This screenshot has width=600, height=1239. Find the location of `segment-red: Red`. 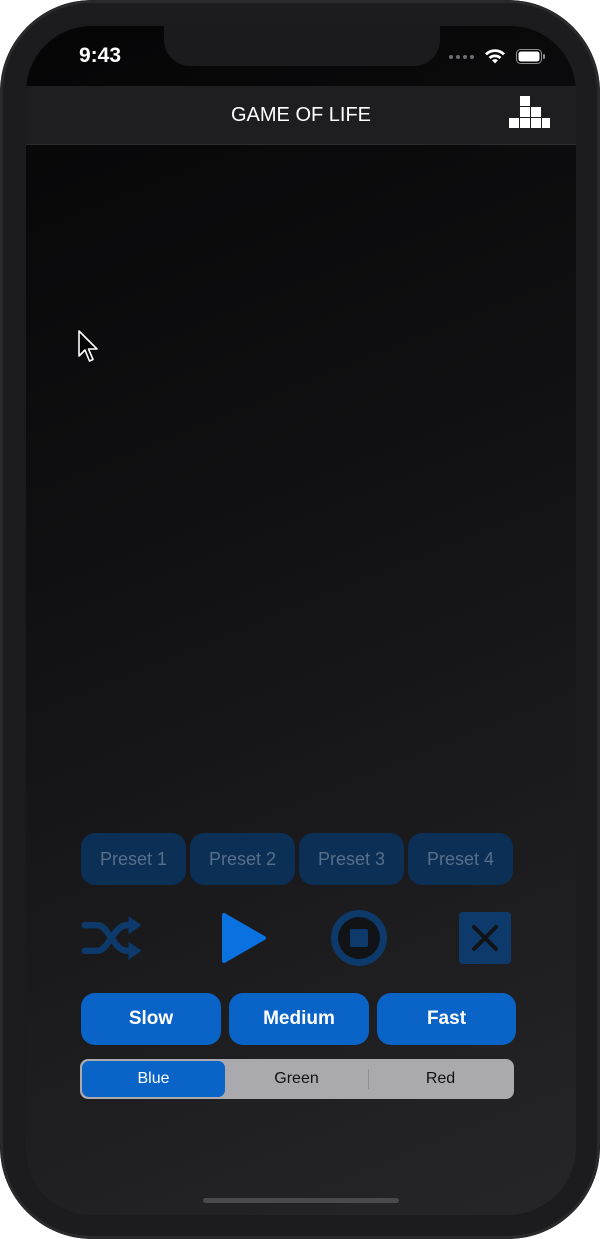

segment-red: Red is located at coordinates (440, 1079).